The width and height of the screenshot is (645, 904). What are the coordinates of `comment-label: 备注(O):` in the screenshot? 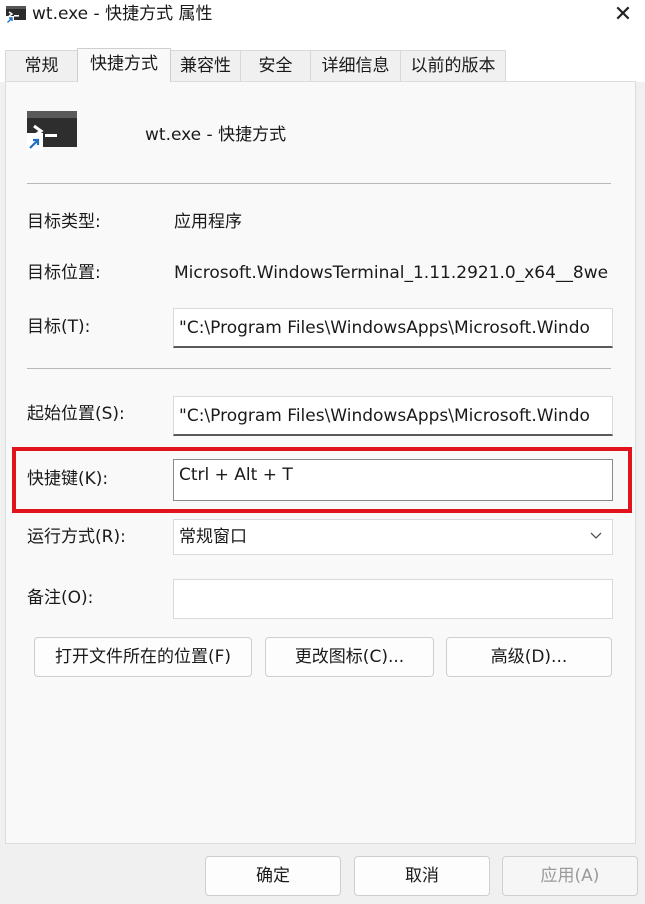 It's located at (60, 598).